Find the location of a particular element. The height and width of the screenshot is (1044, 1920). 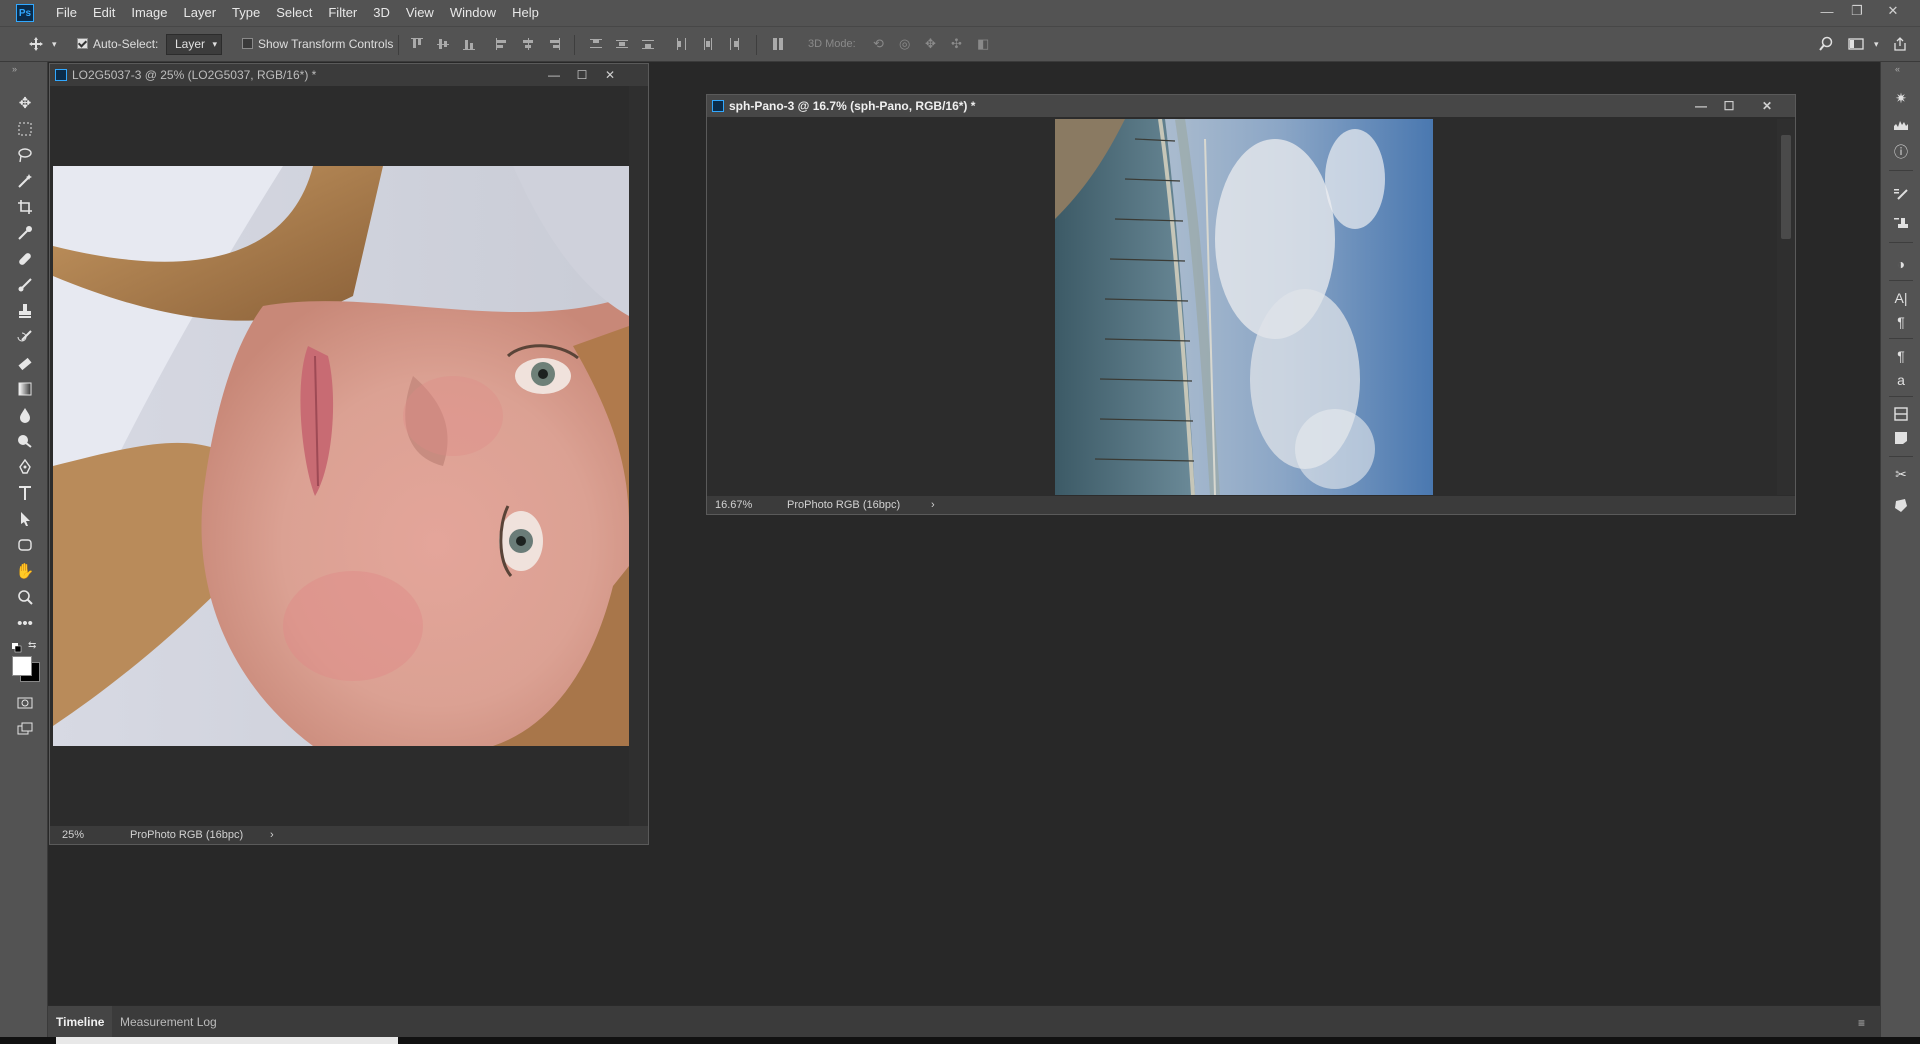

zoom-level: 16.67% is located at coordinates (733, 505).